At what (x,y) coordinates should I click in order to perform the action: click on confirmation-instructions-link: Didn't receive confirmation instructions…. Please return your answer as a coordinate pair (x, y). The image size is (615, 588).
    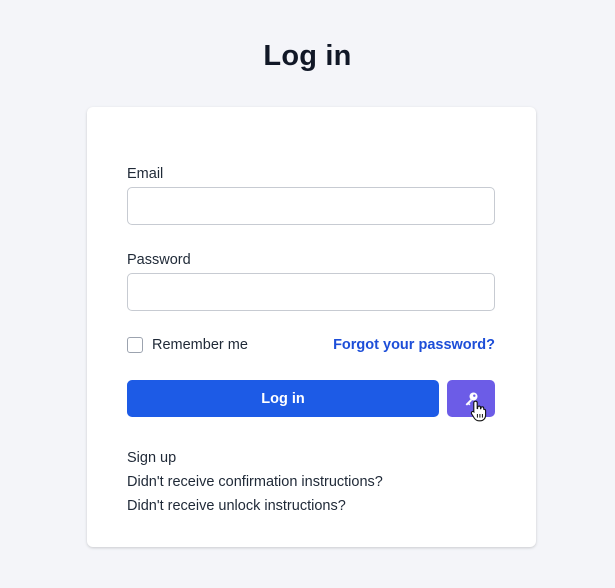
    Looking at the image, I should click on (255, 482).